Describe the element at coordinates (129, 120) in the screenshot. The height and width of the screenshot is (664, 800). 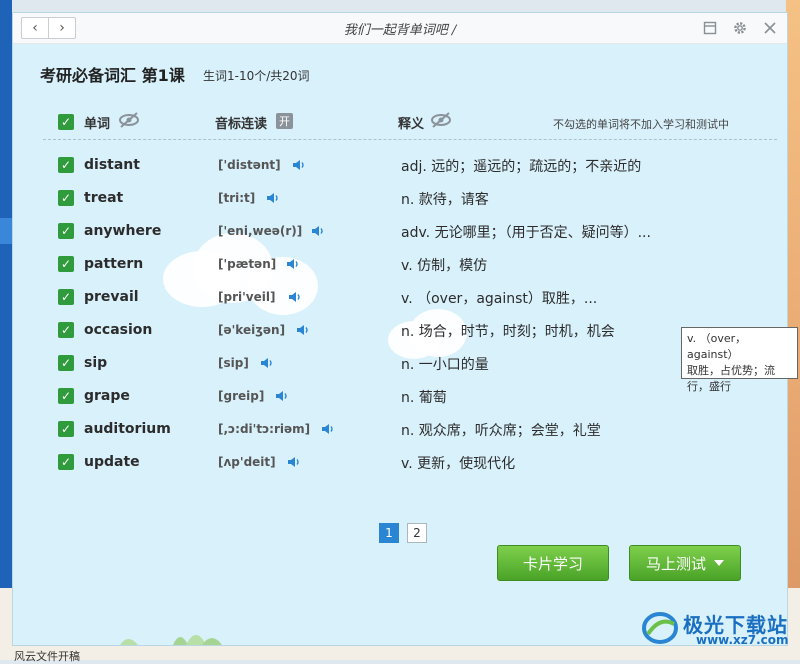
I see `hide-words-icon` at that location.